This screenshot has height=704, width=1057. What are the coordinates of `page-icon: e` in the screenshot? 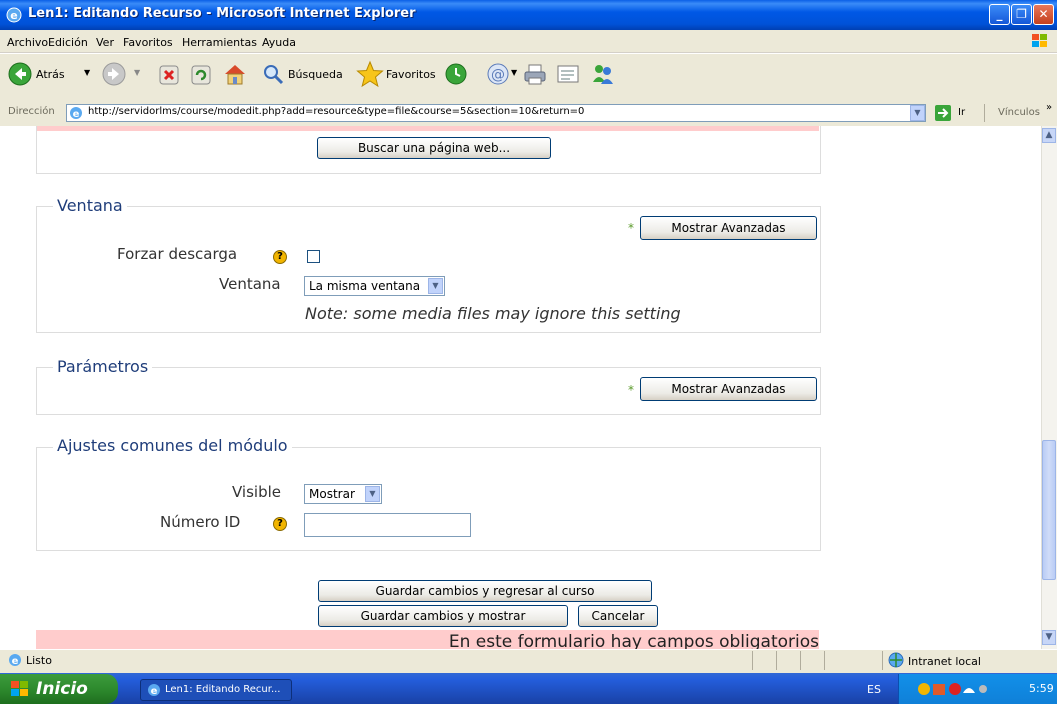 It's located at (76, 113).